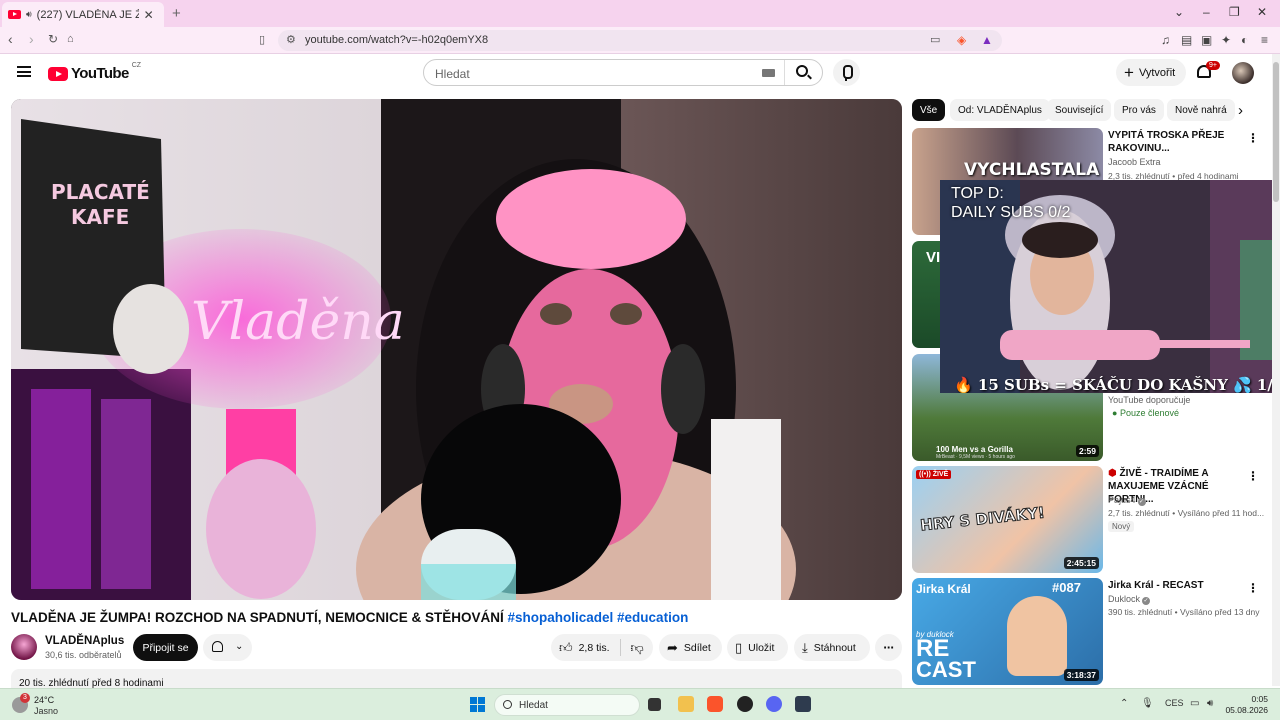 The height and width of the screenshot is (720, 1280). What do you see at coordinates (149, 15) in the screenshot?
I see `tab-close-icon: ✕` at bounding box center [149, 15].